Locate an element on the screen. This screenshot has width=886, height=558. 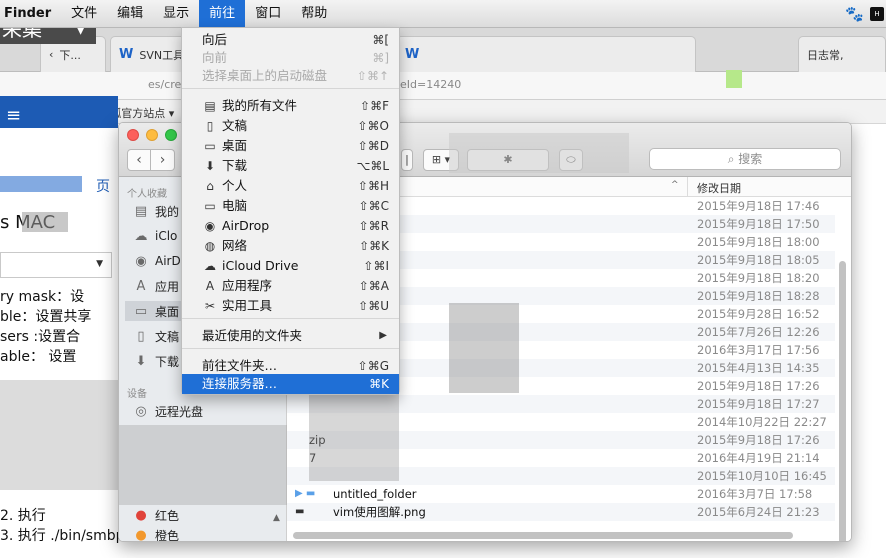
file-name: untitled_folder is located at coordinates (375, 494).